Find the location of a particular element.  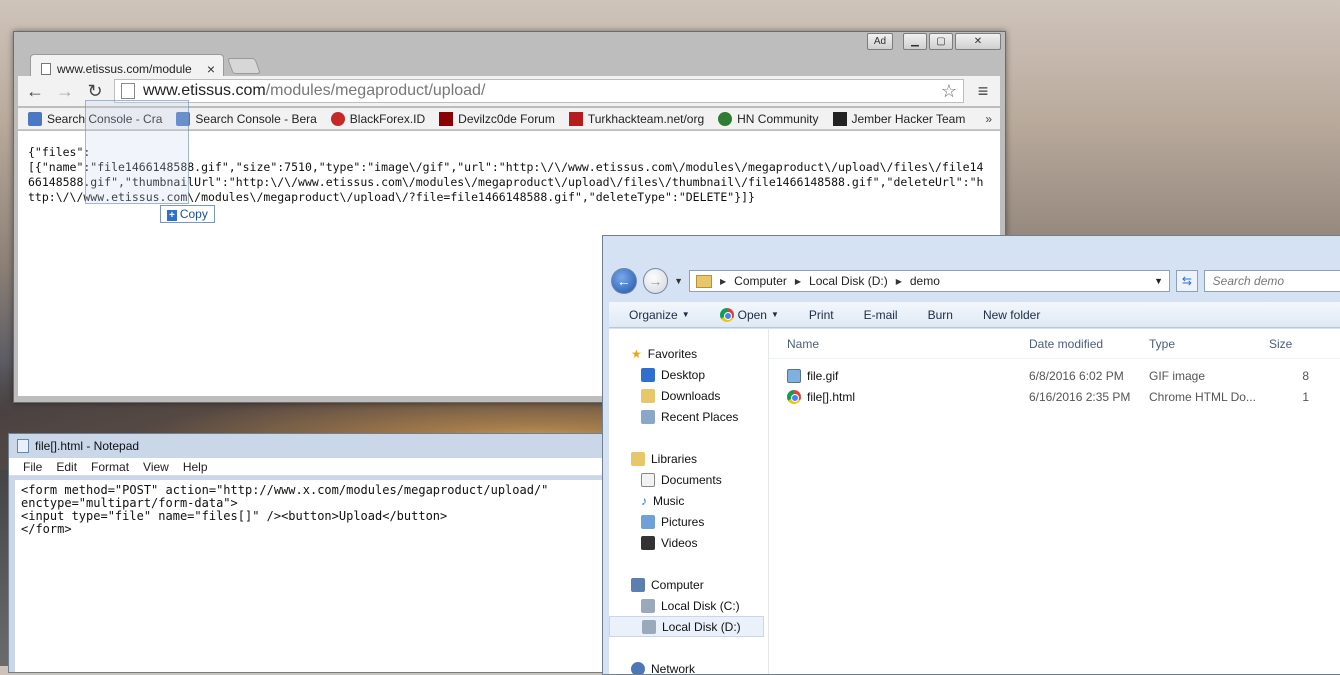

explorer-address-bar: ▶ Computer ▶ Local Disk (D:) ▶ demo ▼ is located at coordinates (929, 281).